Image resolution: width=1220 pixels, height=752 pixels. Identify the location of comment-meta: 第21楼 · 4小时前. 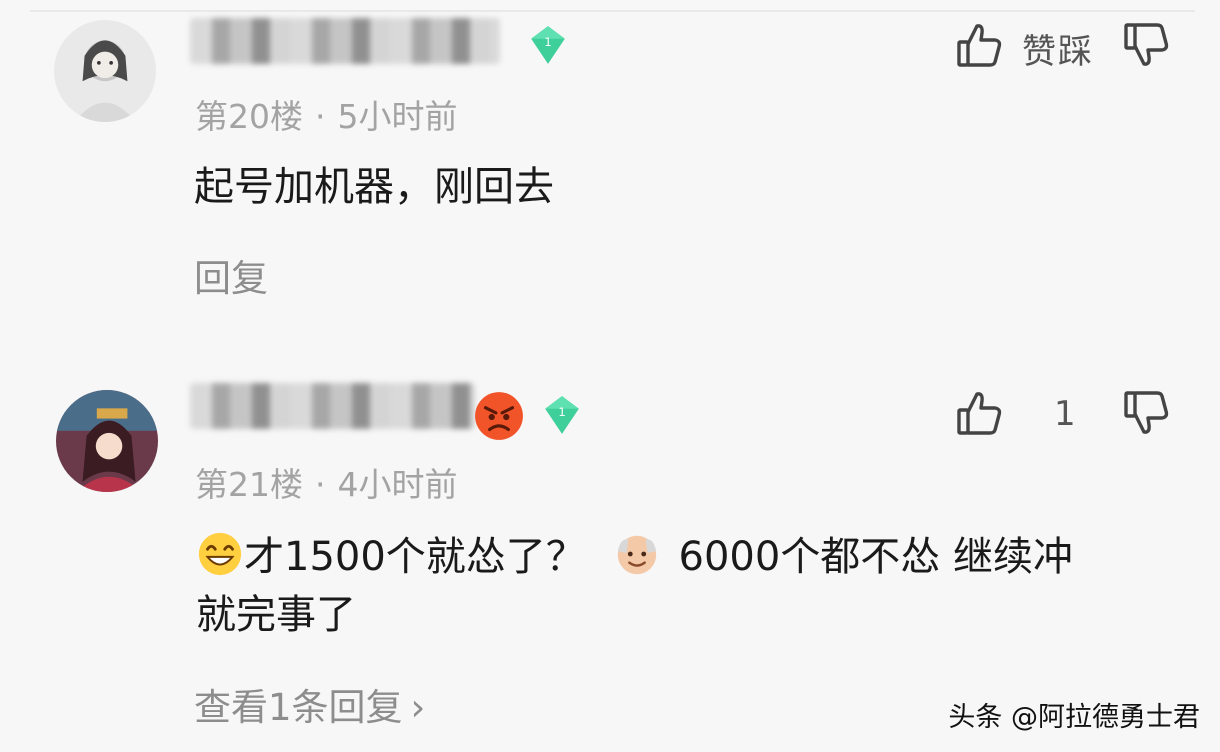
(326, 482).